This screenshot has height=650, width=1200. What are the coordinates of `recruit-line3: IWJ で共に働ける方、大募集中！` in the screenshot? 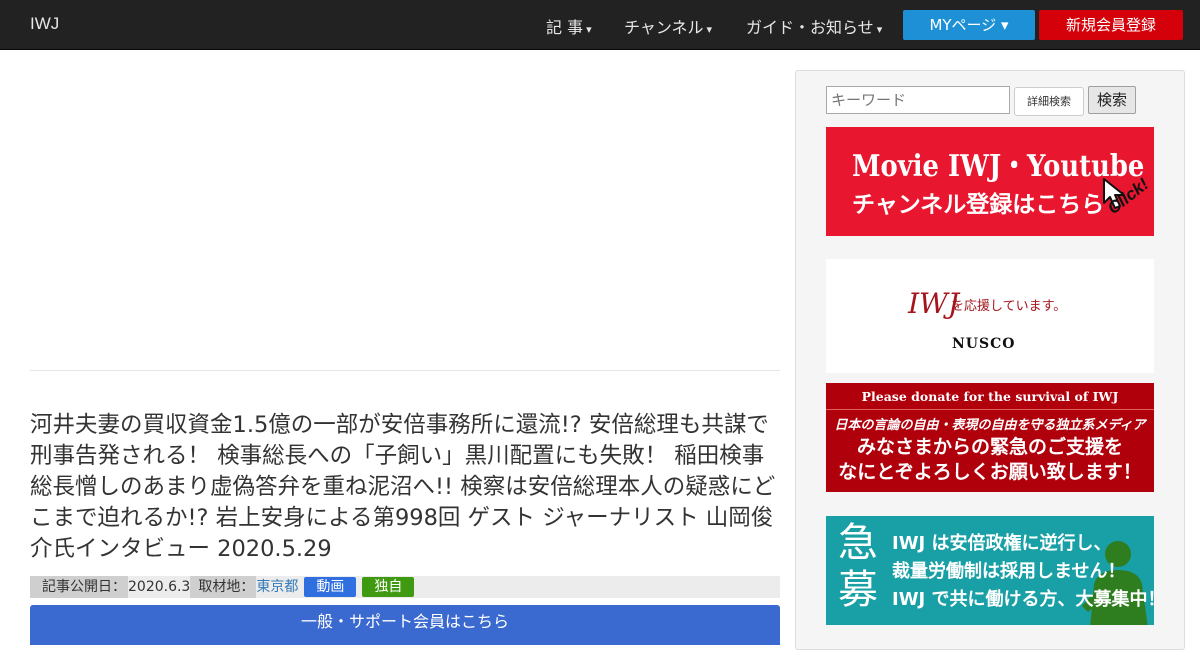 It's located at (1023, 599).